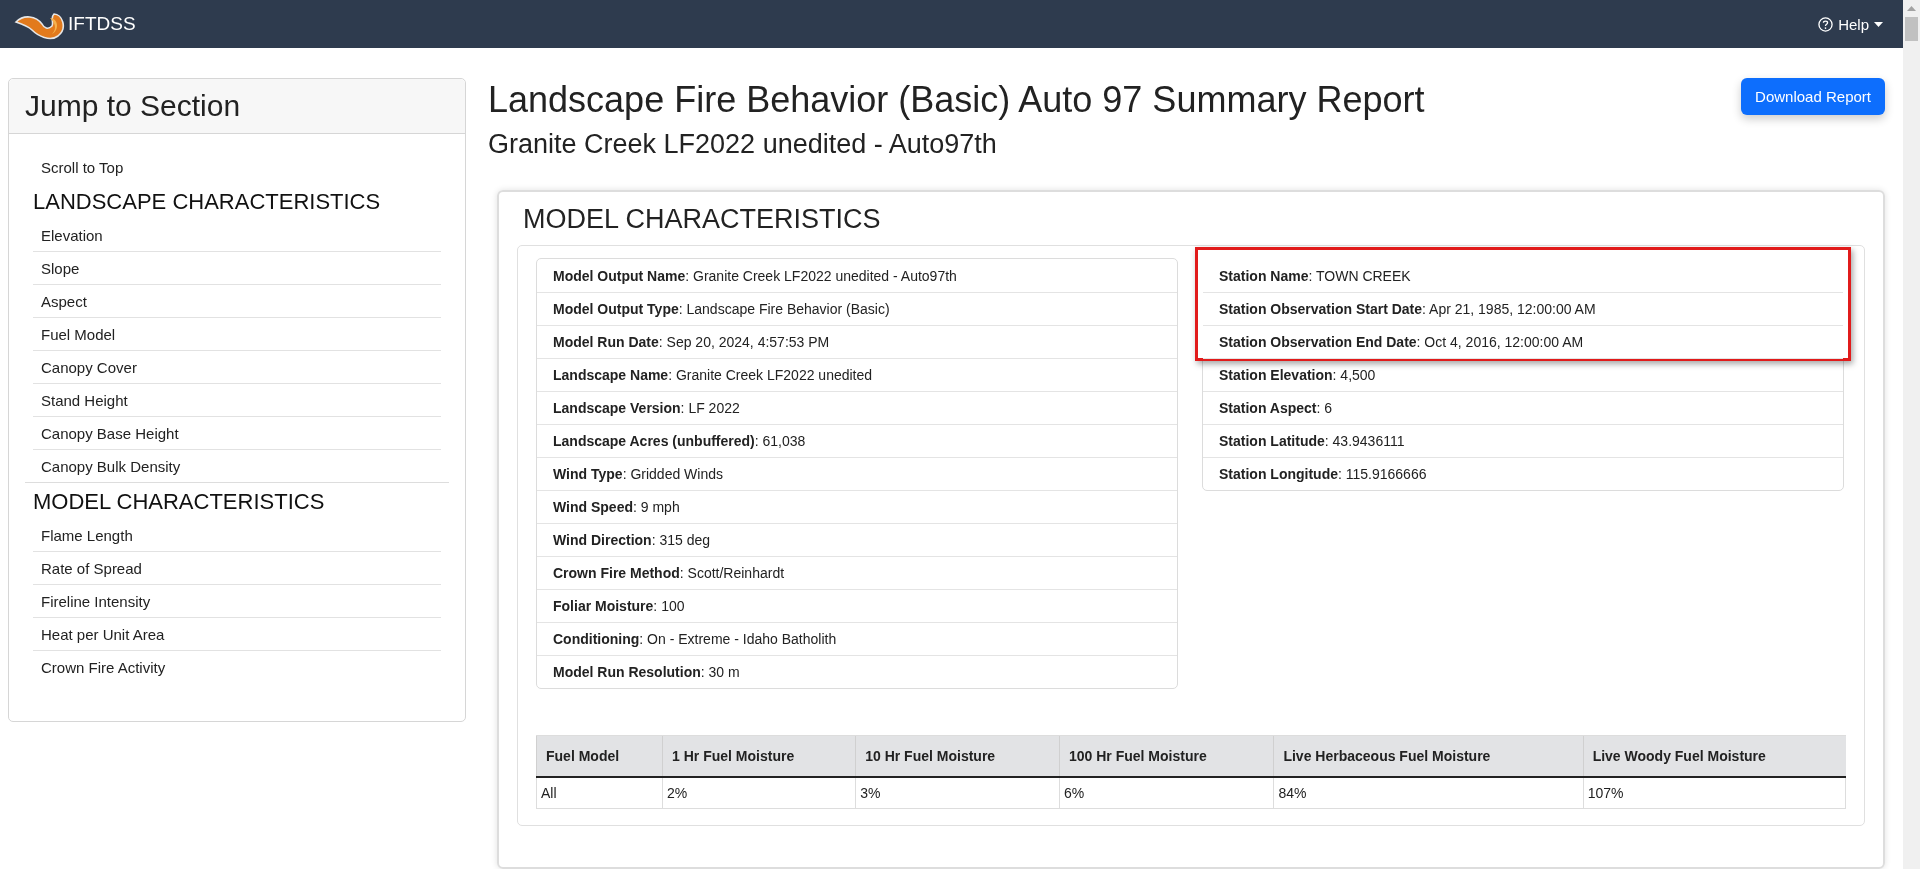 The height and width of the screenshot is (869, 1920). Describe the element at coordinates (619, 606) in the screenshot. I see `detail-text: Foliar Moisture: 100` at that location.